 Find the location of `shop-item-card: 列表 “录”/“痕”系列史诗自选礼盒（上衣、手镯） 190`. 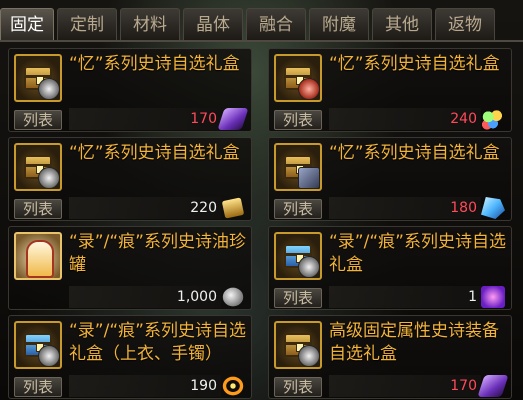

shop-item-card: 列表 “录”/“痕”系列史诗自选礼盒（上衣、手镯） 190 is located at coordinates (130, 357).